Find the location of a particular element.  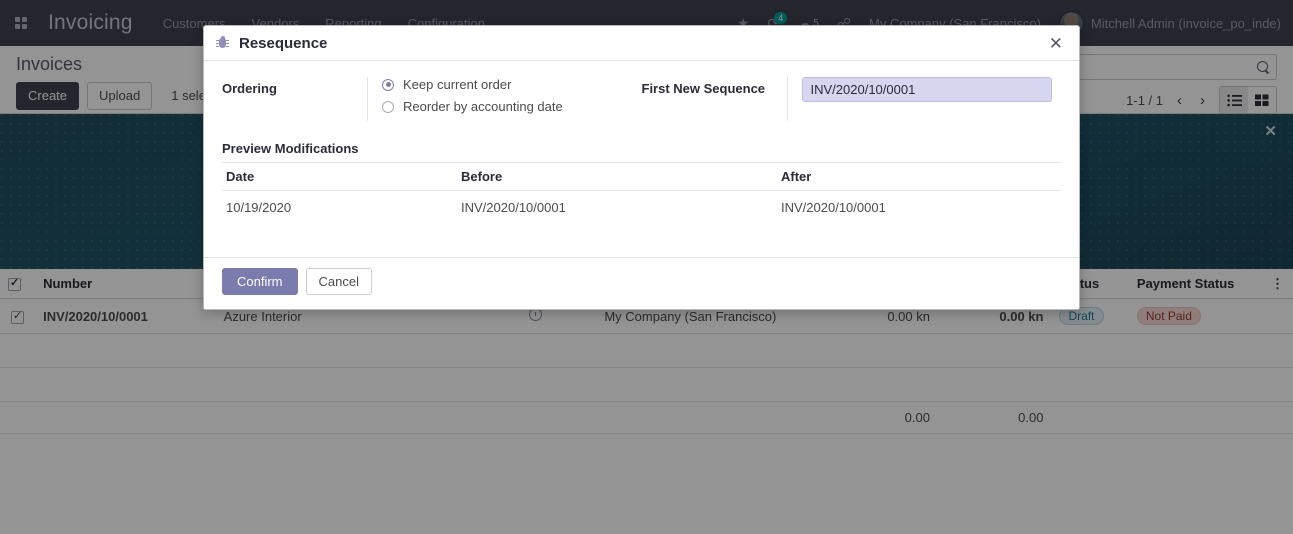

preview-column-before: Before is located at coordinates (617, 176).